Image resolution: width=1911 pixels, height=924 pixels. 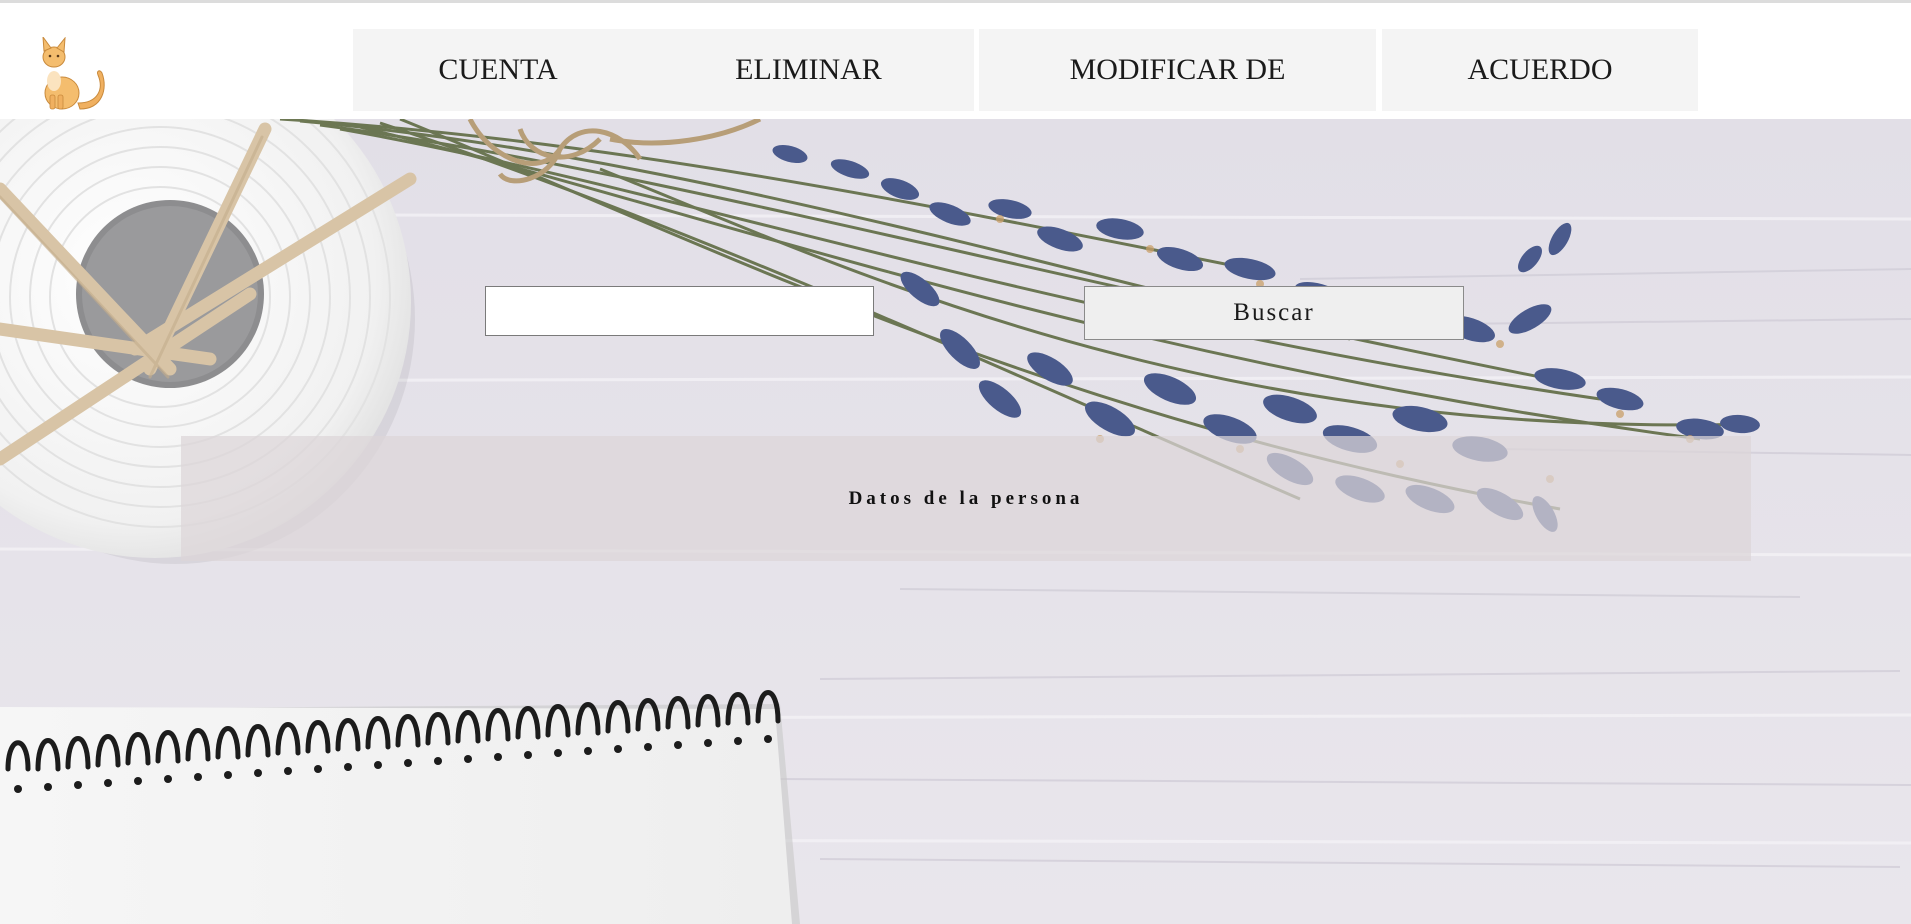 I want to click on panel-title: Datos de la persona, so click(x=966, y=498).